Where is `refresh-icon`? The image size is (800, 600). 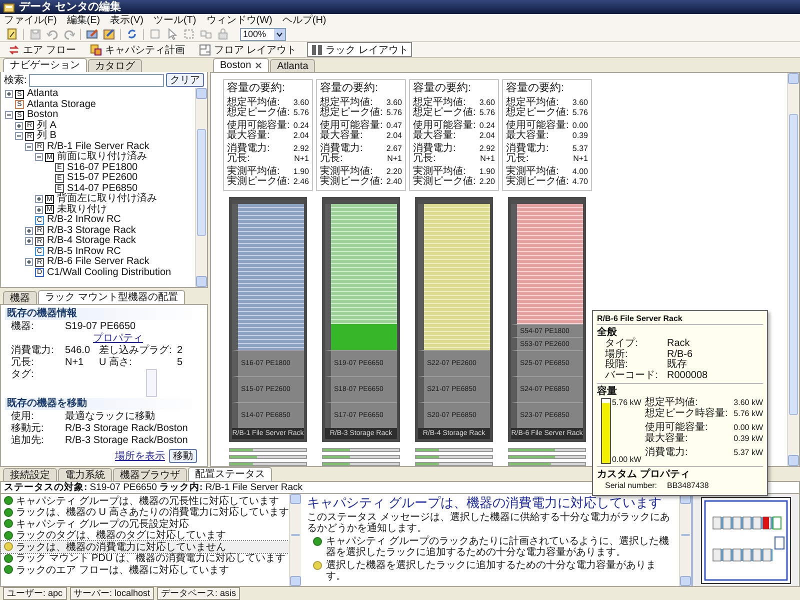 refresh-icon is located at coordinates (132, 34).